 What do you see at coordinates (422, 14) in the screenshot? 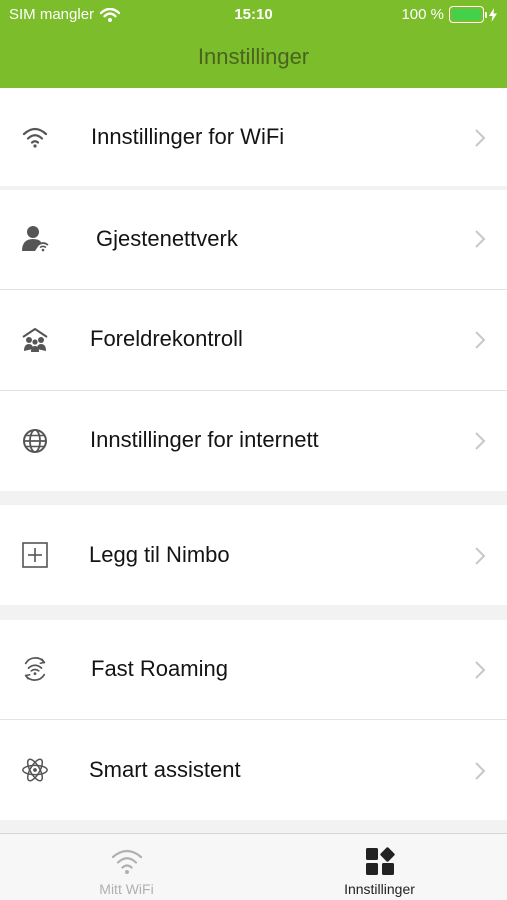
I see `battery-percent: 100 %` at bounding box center [422, 14].